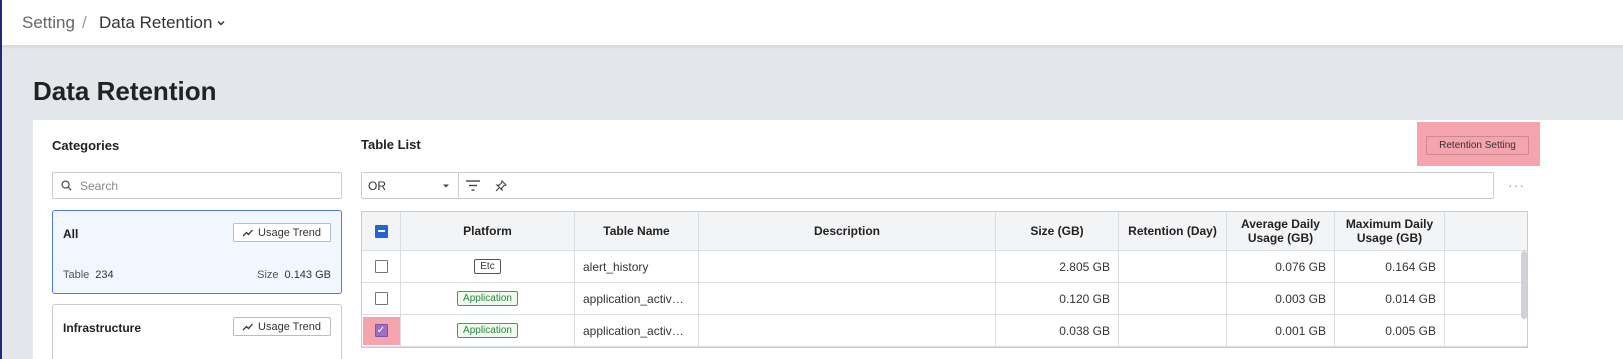  I want to click on max-usage-cell: 0.005 GB, so click(1390, 330).